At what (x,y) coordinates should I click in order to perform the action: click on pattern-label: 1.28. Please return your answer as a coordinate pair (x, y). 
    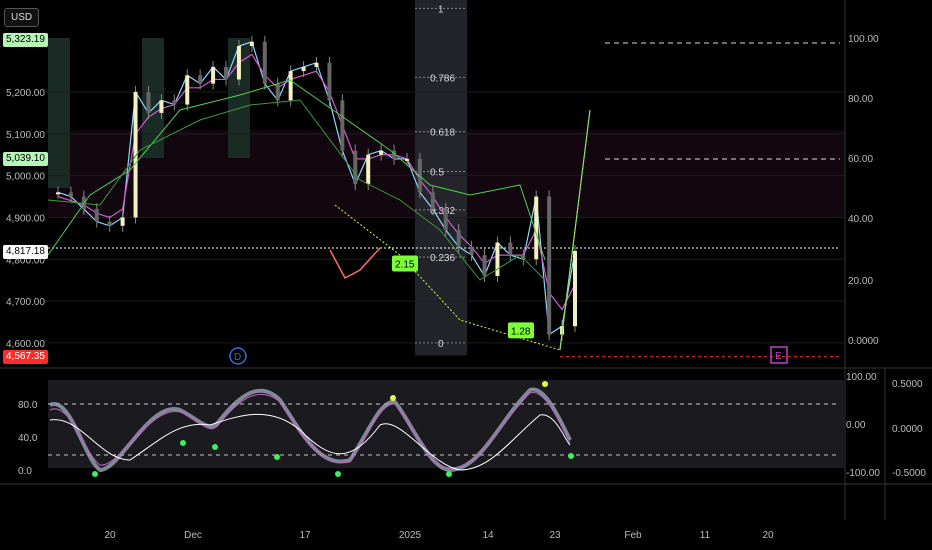
    Looking at the image, I should click on (521, 331).